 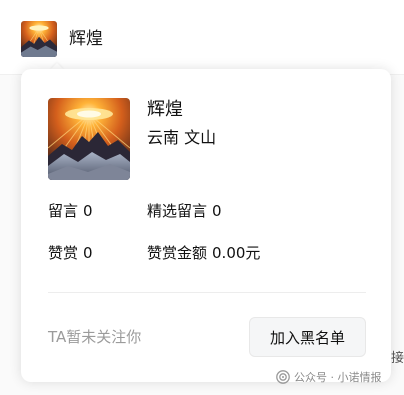 What do you see at coordinates (397, 358) in the screenshot?
I see `background-partial-text: 接` at bounding box center [397, 358].